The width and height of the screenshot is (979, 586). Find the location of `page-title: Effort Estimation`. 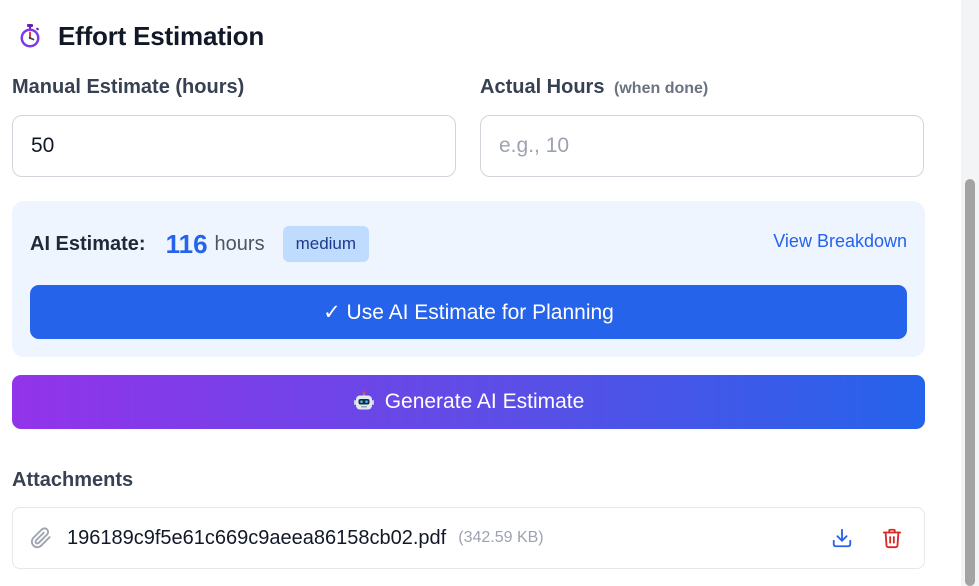

page-title: Effort Estimation is located at coordinates (161, 35).